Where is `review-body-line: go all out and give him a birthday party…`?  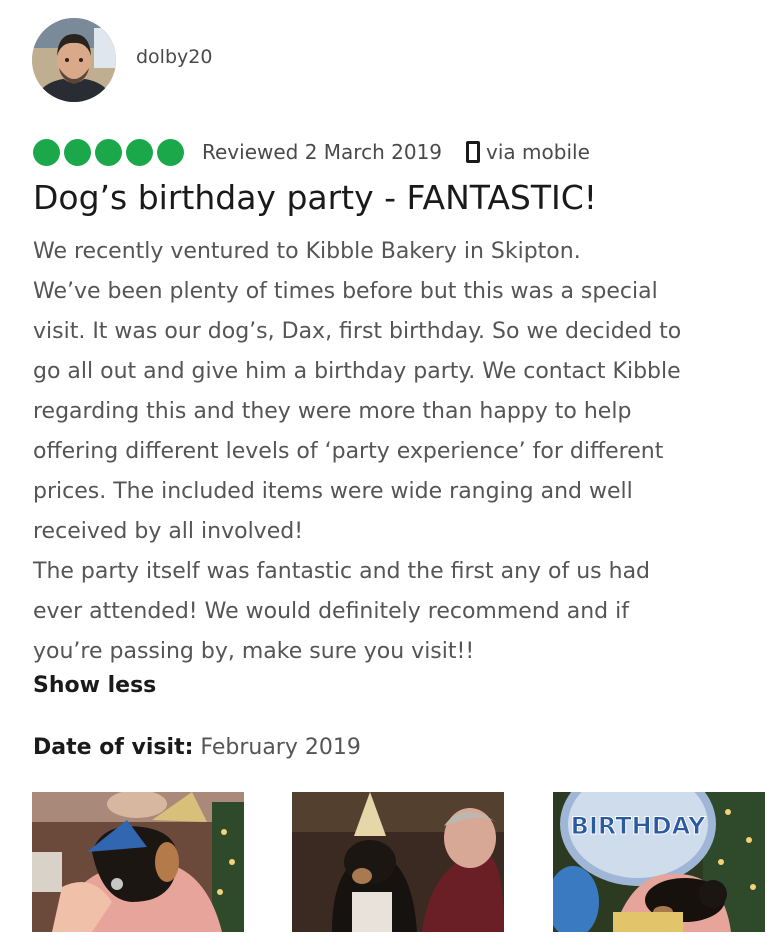 review-body-line: go all out and give him a birthday party… is located at coordinates (357, 371).